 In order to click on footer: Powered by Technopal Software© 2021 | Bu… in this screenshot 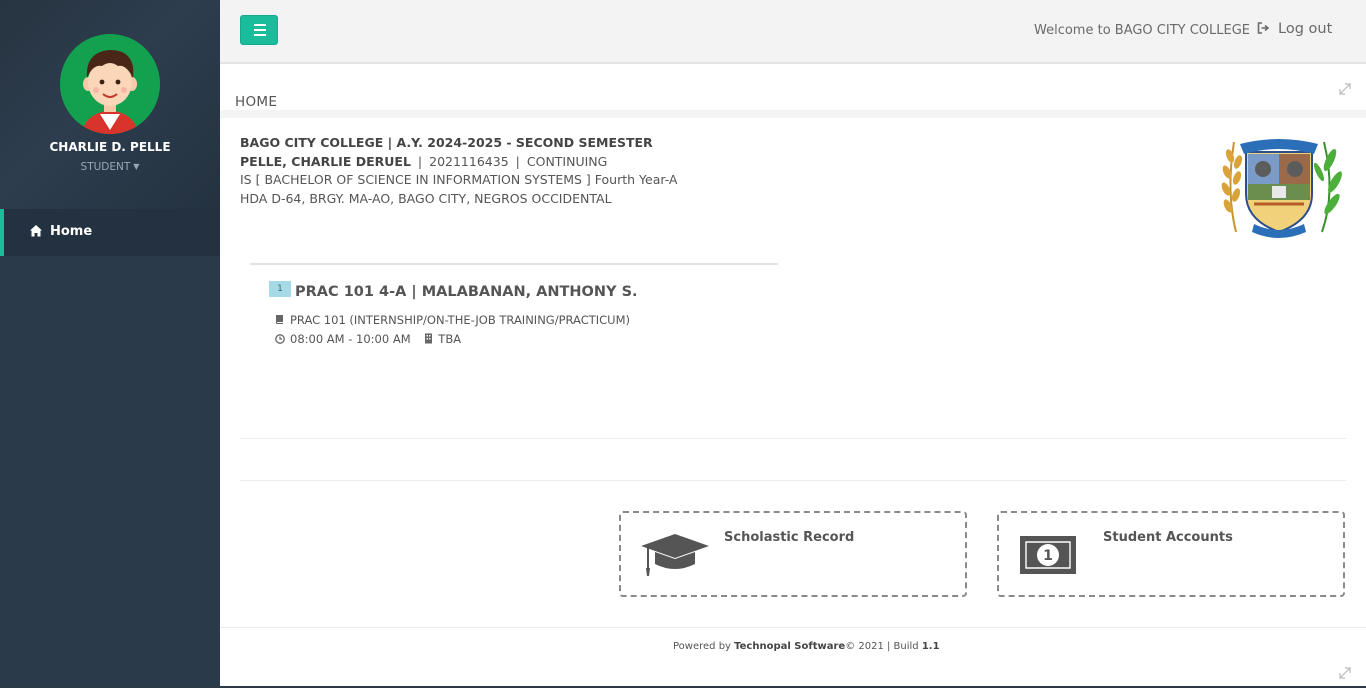, I will do `click(806, 646)`.